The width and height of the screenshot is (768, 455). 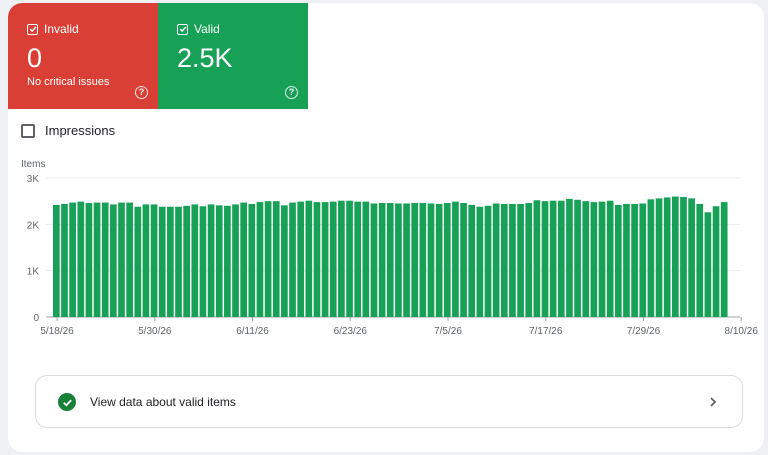 What do you see at coordinates (32, 29) in the screenshot?
I see `invalid-checkbox-icon` at bounding box center [32, 29].